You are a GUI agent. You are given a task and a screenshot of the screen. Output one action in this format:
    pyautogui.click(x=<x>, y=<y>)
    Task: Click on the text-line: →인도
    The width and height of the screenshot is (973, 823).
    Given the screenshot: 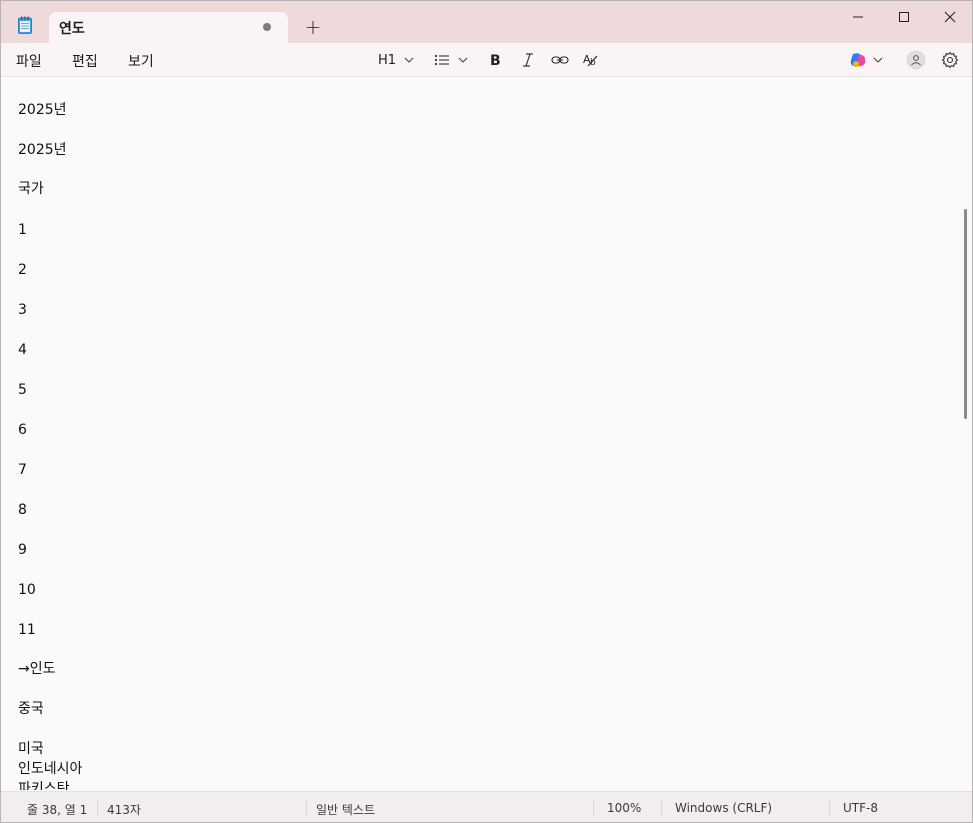 What is the action you would take?
    pyautogui.click(x=37, y=669)
    